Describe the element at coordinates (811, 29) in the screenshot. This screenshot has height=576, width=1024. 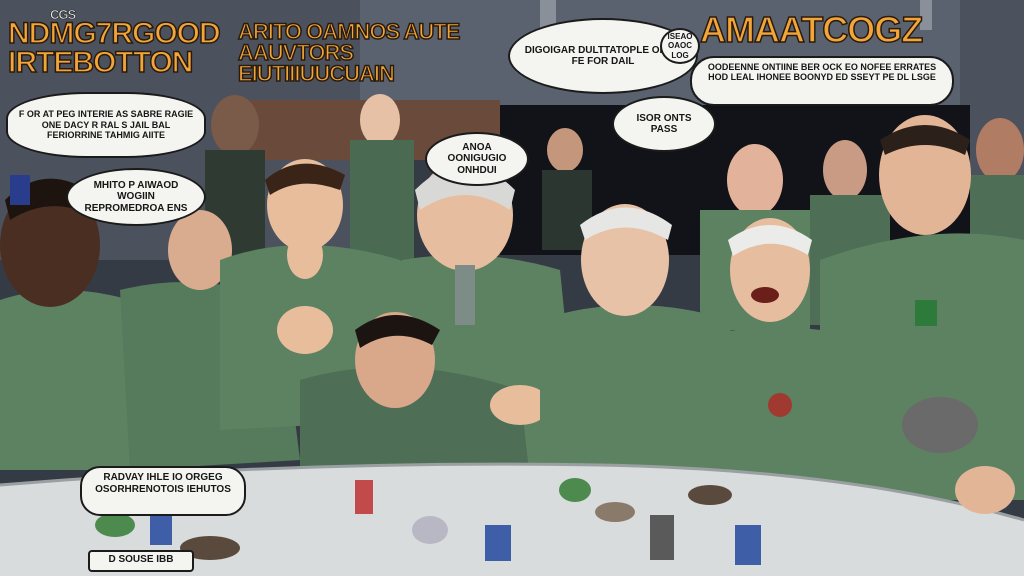
I see `title-right: AMAATCOGZ` at that location.